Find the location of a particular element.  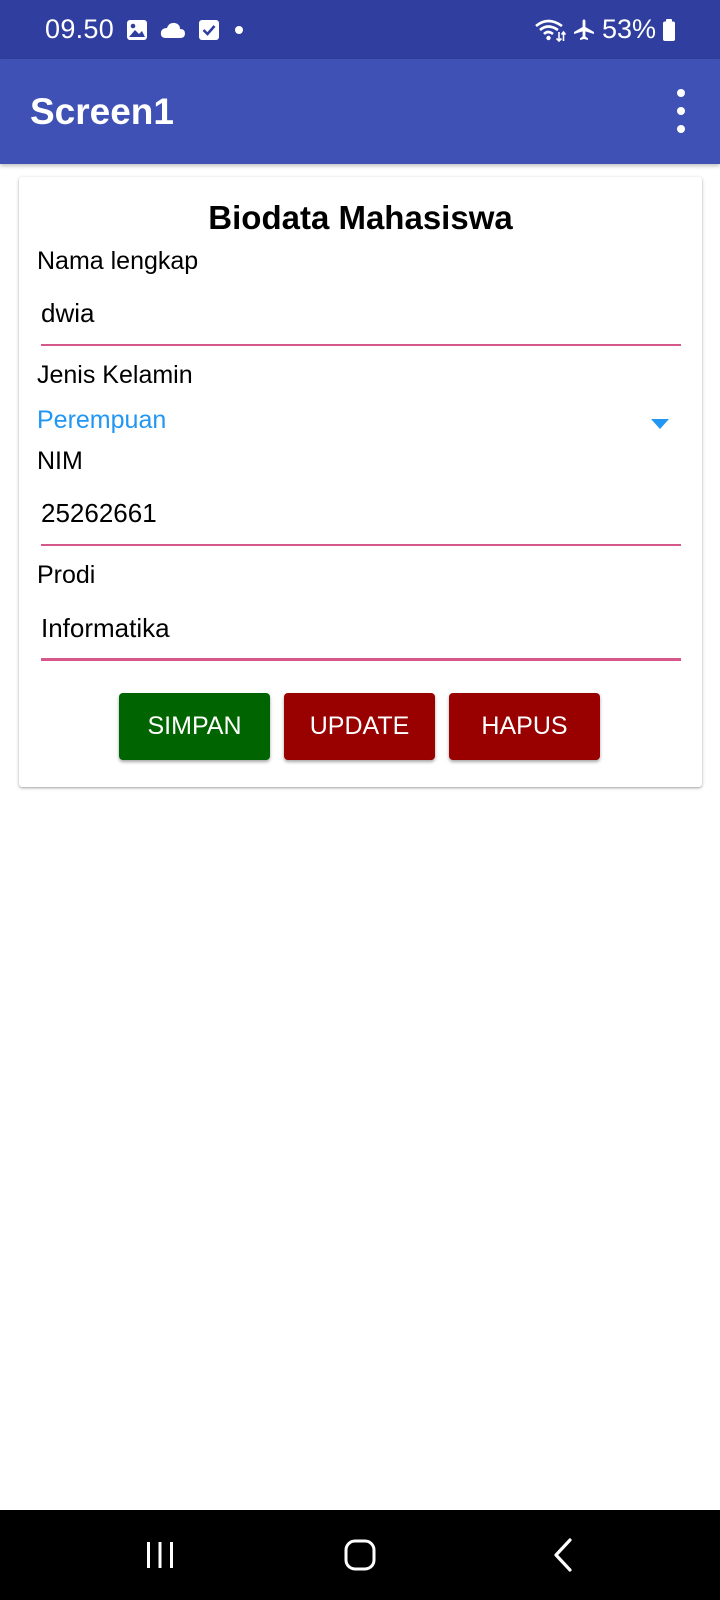

home-button is located at coordinates (360, 1555).